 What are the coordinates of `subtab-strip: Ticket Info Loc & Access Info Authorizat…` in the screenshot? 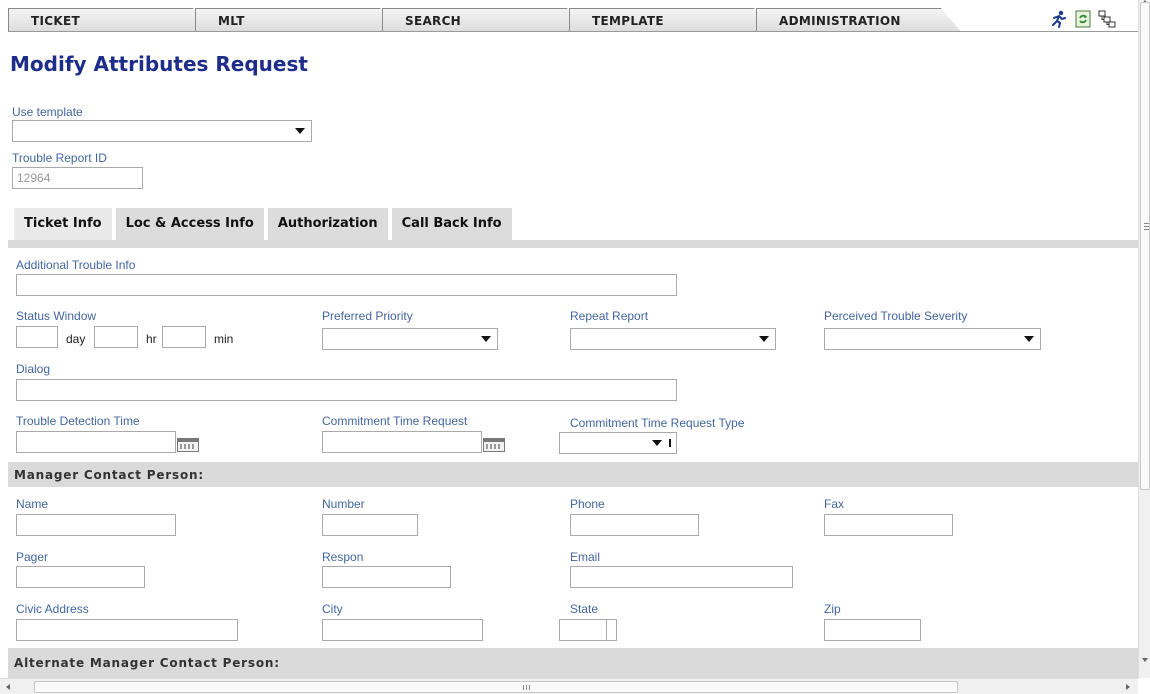 It's located at (263, 224).